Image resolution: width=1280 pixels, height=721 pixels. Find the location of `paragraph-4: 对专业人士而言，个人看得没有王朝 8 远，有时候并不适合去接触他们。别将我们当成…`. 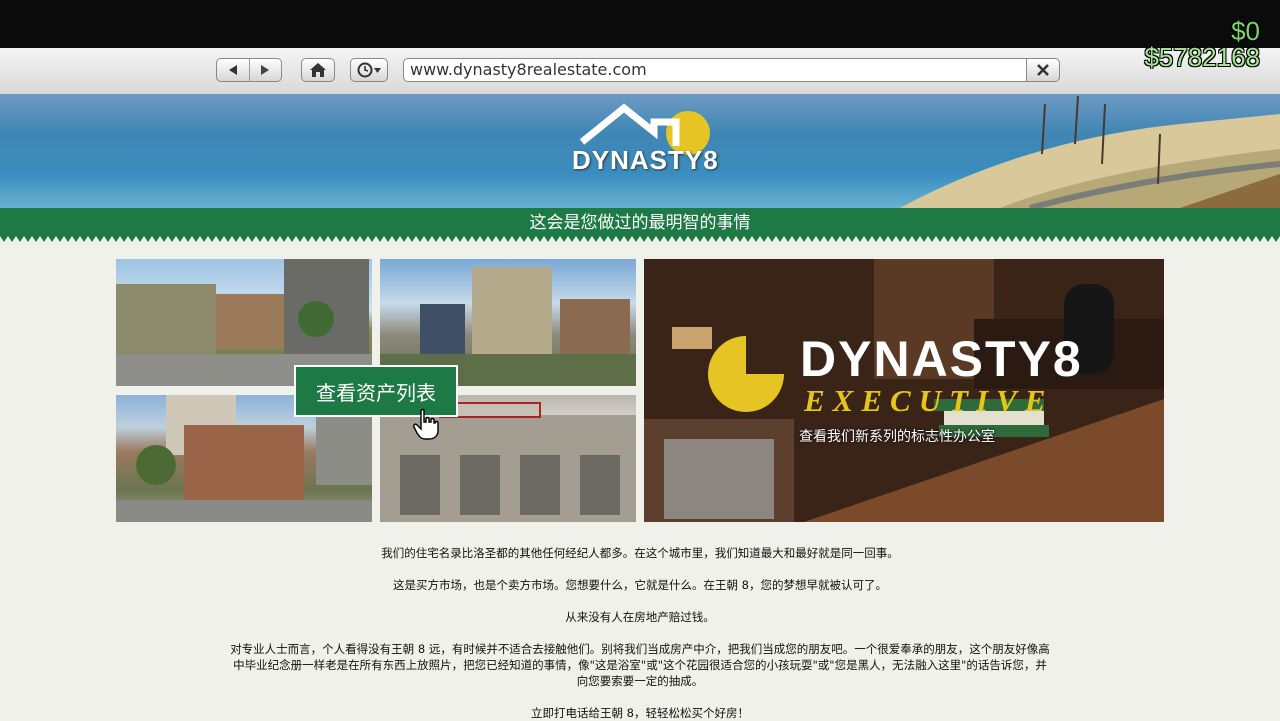

paragraph-4: 对专业人士而言，个人看得没有王朝 8 远，有时候并不适合去接触他们。别将我们当成… is located at coordinates (640, 665).